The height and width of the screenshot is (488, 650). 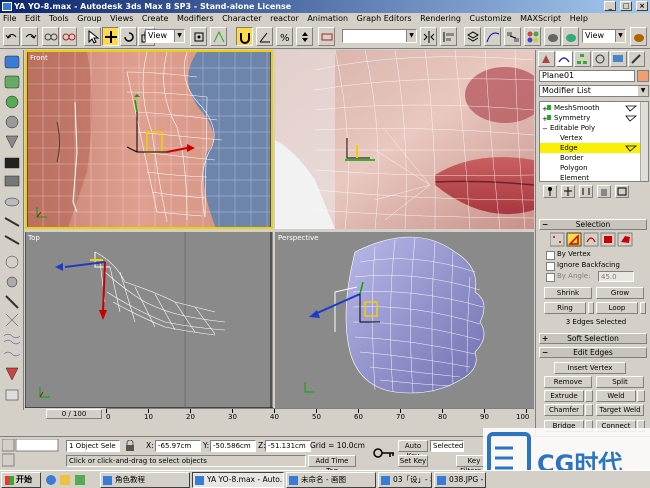 I want to click on configure-sets-button, so click(x=622, y=191).